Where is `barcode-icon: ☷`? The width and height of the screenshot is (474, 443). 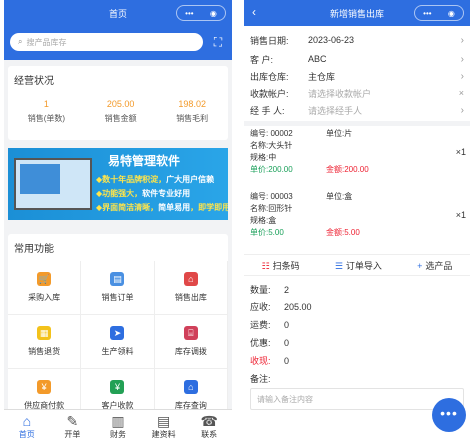 barcode-icon: ☷ is located at coordinates (265, 265).